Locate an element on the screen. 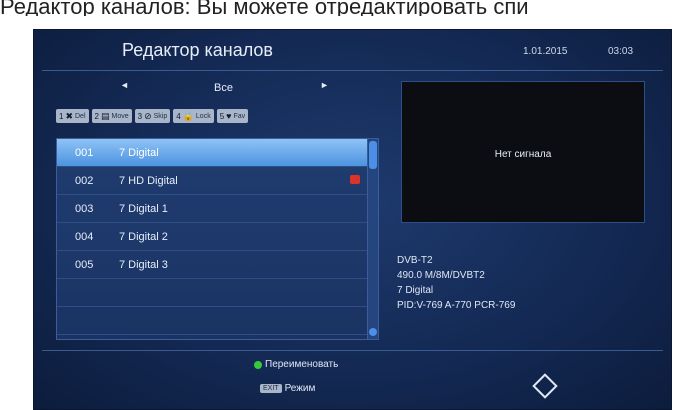 This screenshot has height=410, width=698. skip-icon: ⊘ is located at coordinates (148, 115).